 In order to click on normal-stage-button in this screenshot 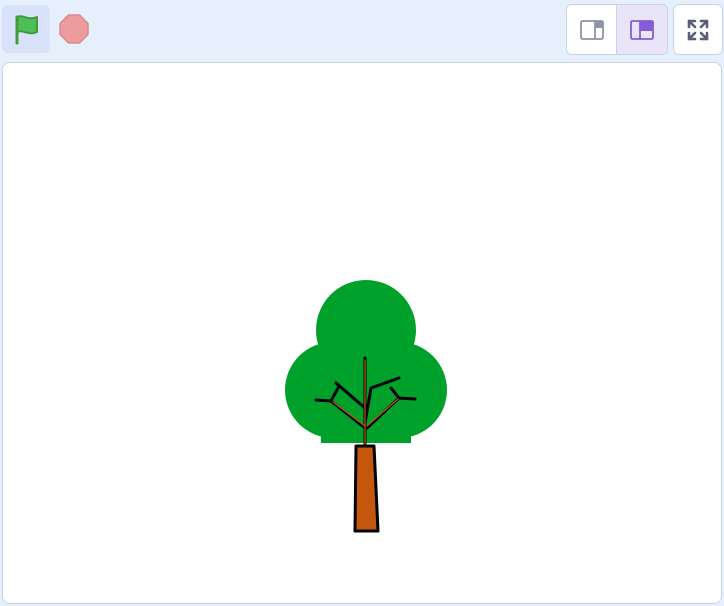, I will do `click(642, 29)`.